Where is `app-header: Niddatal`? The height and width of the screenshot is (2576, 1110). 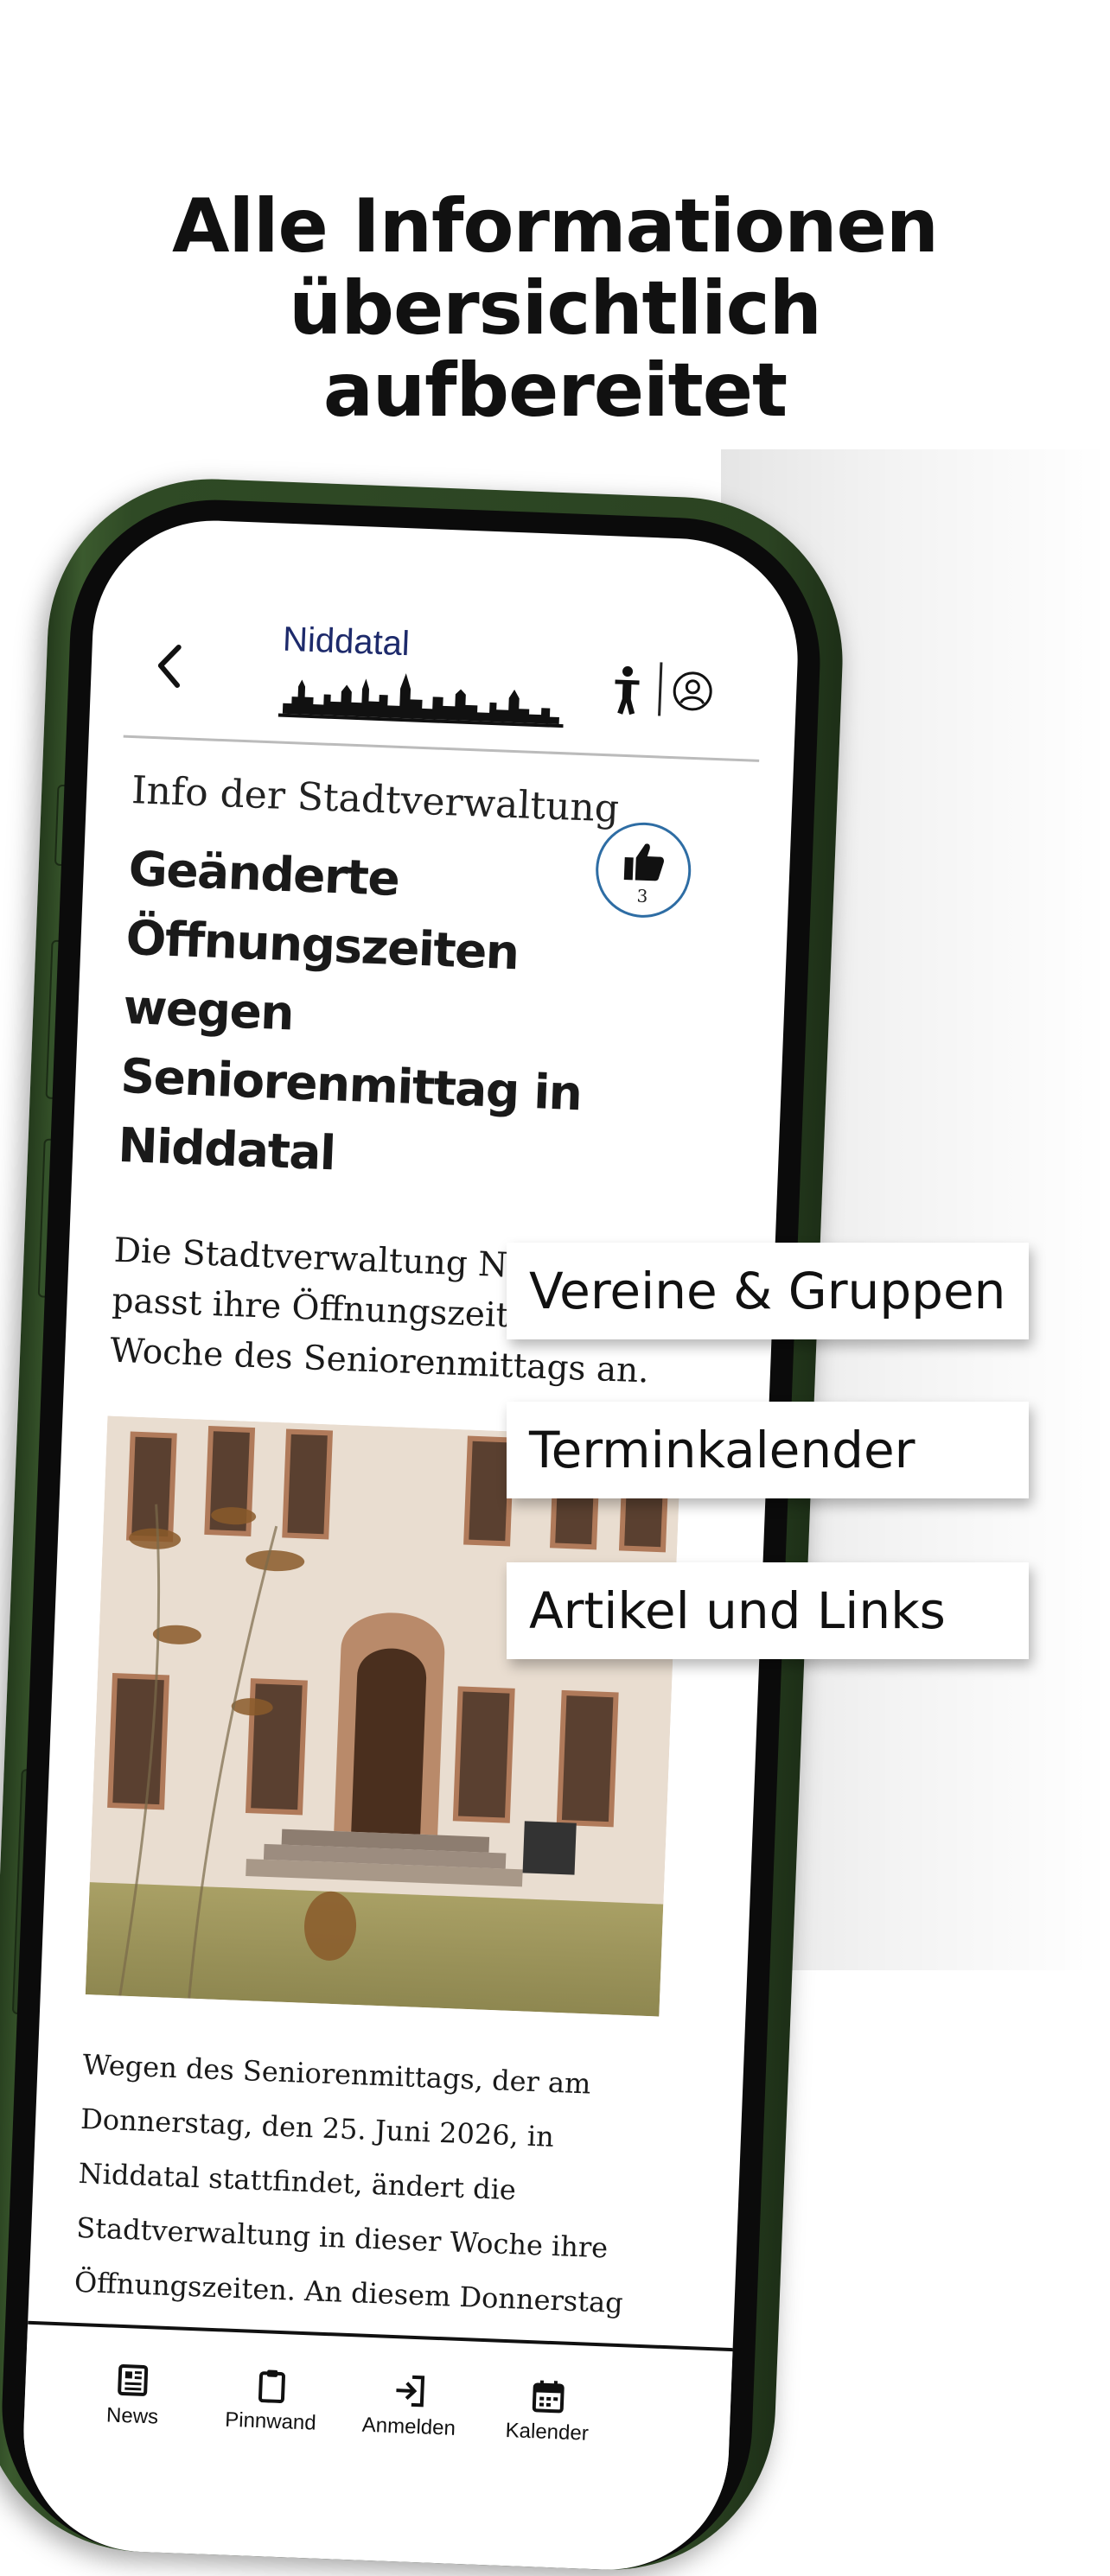
app-header: Niddatal is located at coordinates (443, 689).